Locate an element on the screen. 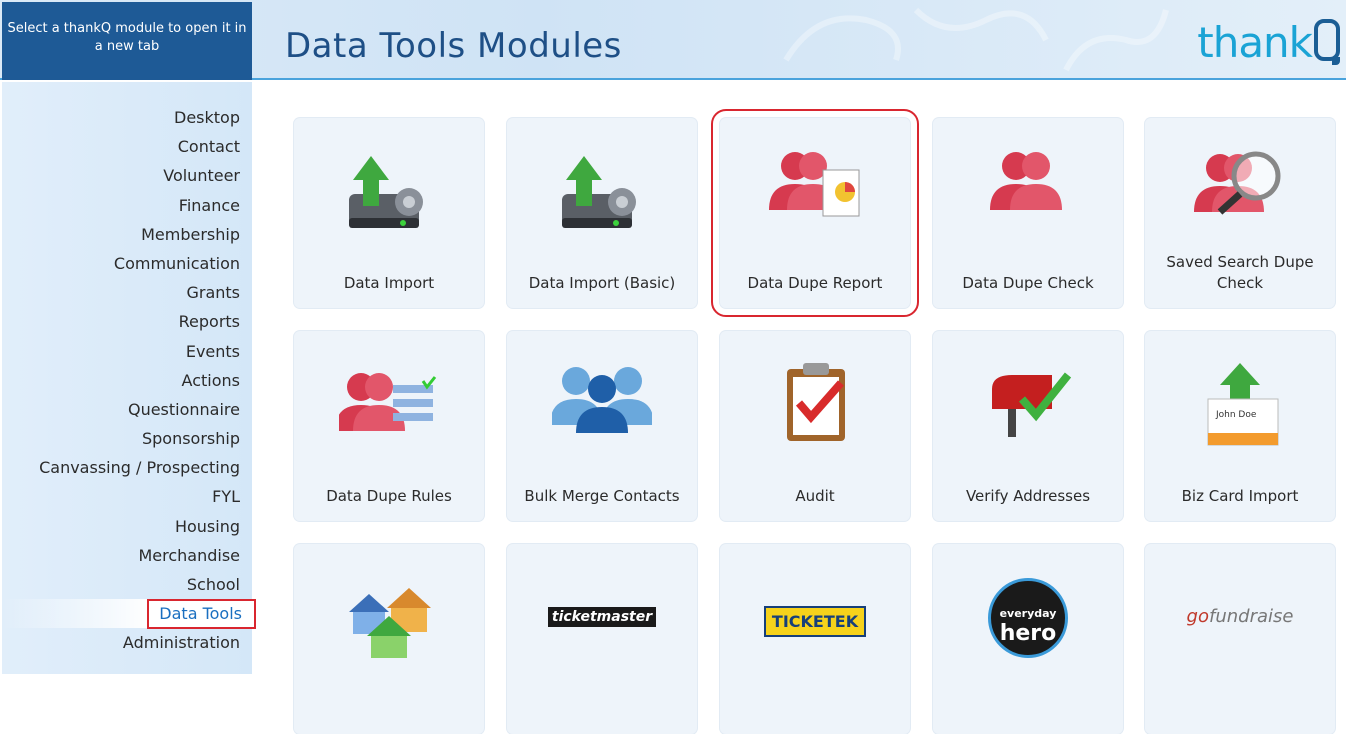 This screenshot has width=1346, height=734. module-tile-everyday-hero-logo: everyday hero is located at coordinates (1028, 639).